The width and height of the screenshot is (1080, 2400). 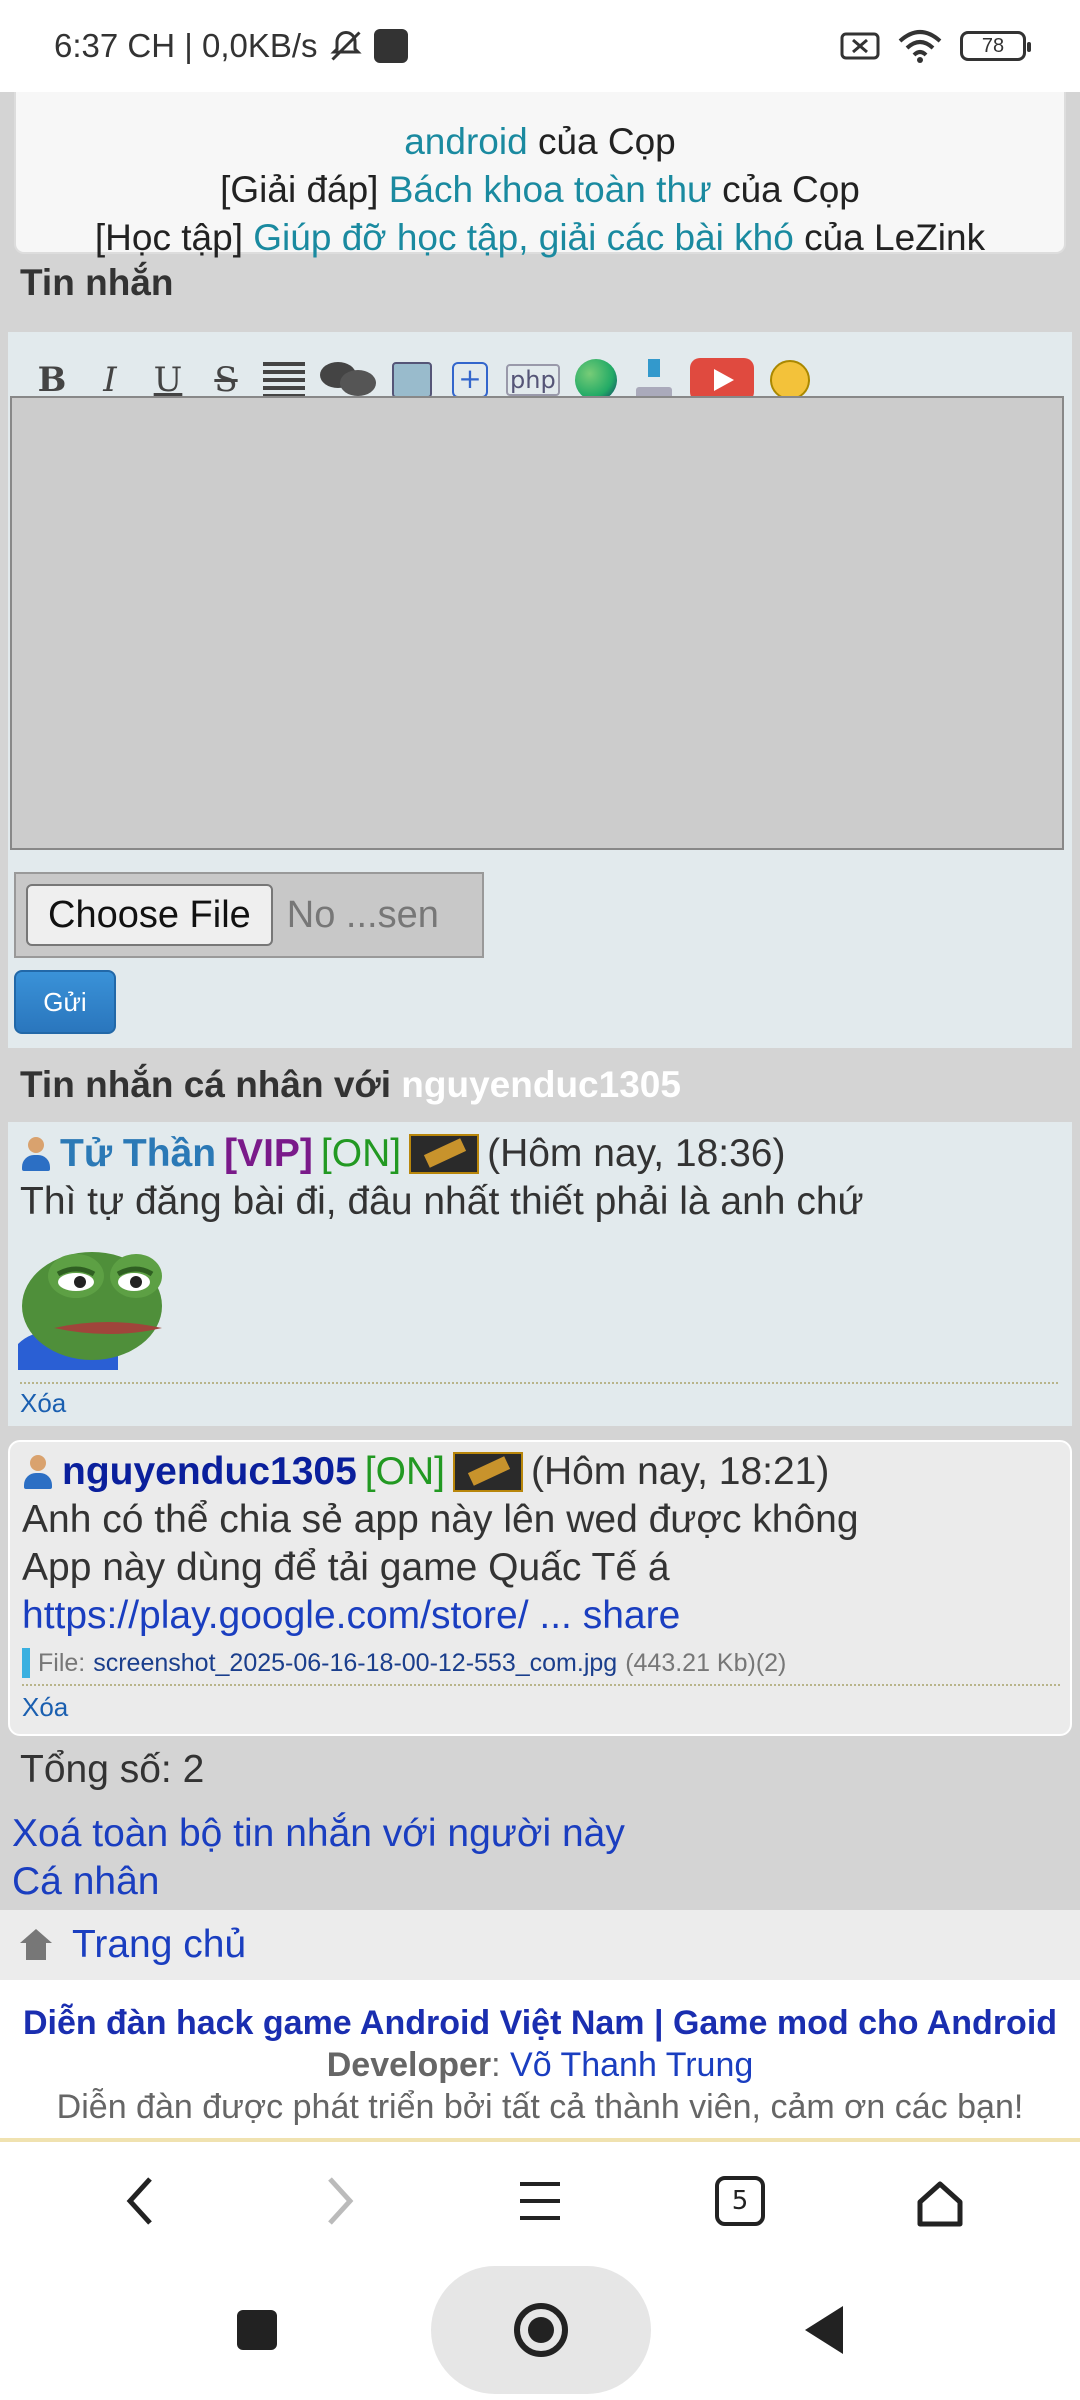 I want to click on message-username: nguyenduc1305, so click(x=209, y=1472).